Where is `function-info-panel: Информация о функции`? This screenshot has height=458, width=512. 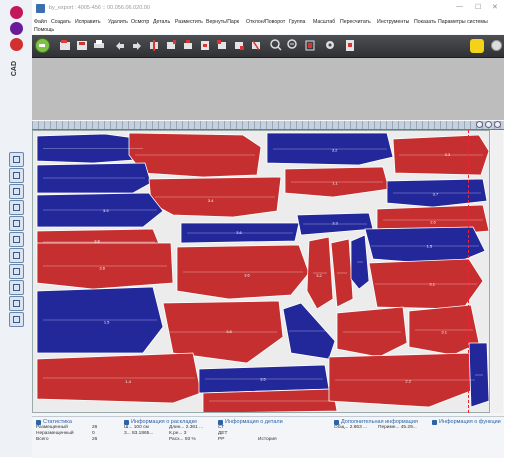
function-info-panel: Информация о функции is located at coordinates (468, 438).